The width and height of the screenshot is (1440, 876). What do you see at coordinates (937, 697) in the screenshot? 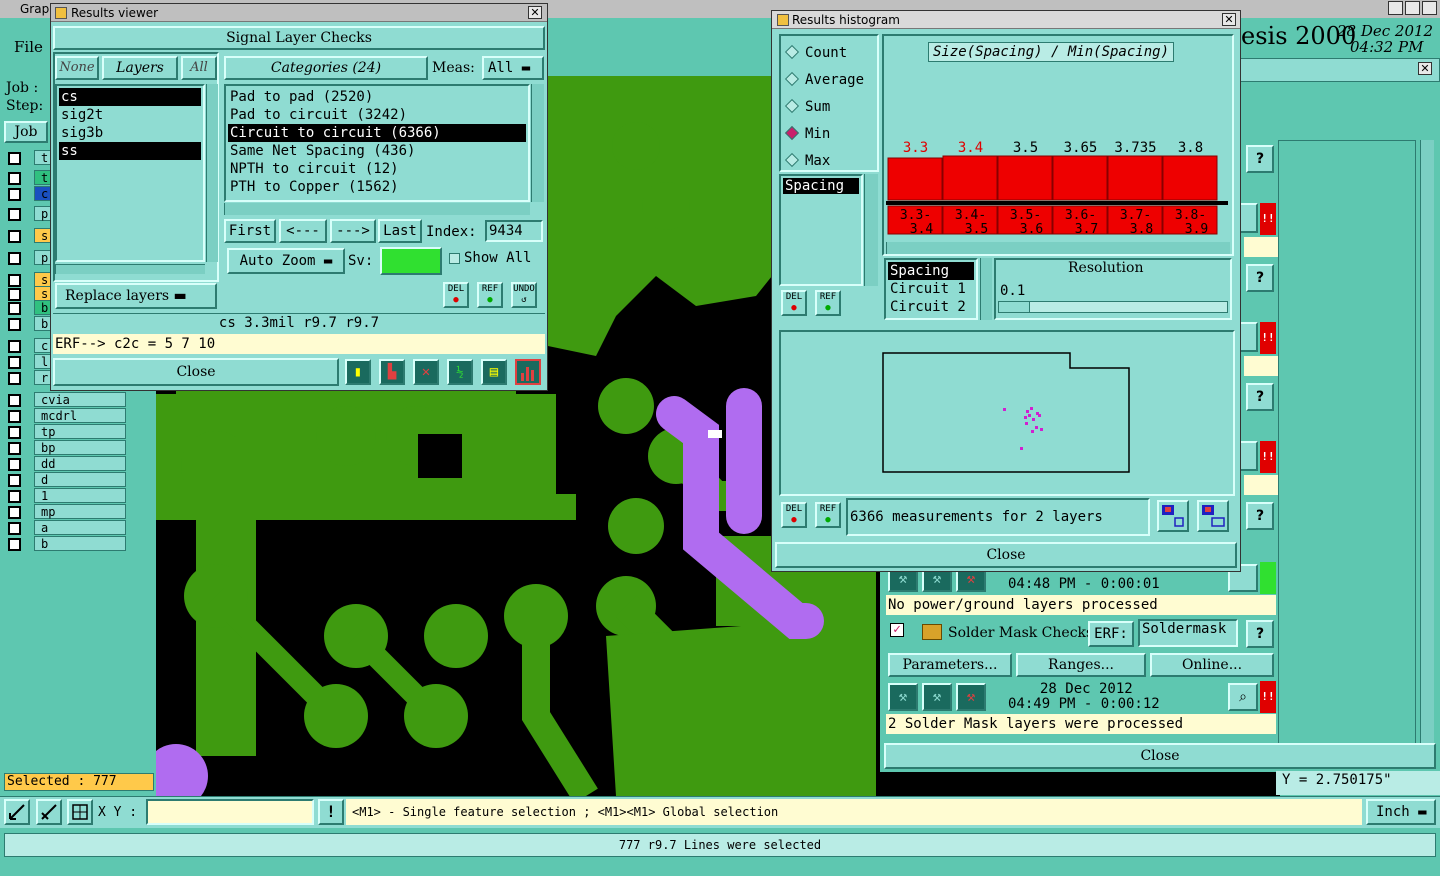
I see `run-all-icon: ⚒` at bounding box center [937, 697].